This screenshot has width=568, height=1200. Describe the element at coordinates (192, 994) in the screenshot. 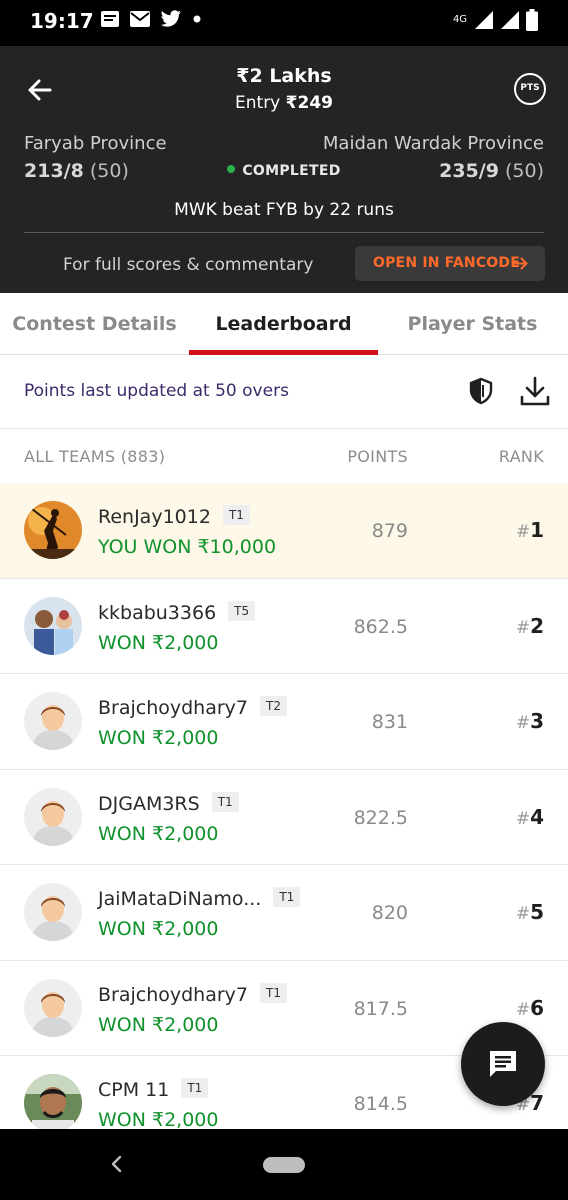

I see `username: Brajchoydhary7 T1` at that location.